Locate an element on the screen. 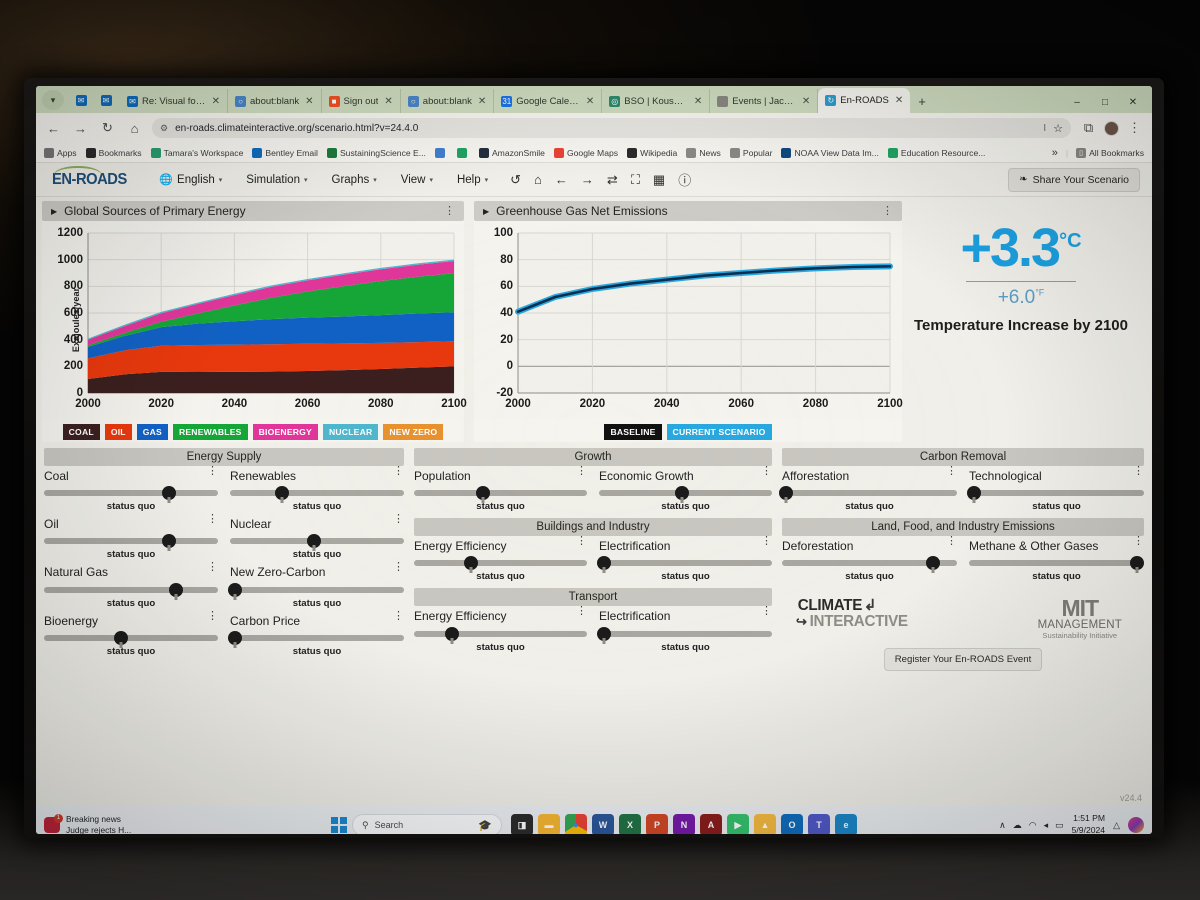  browser-tab-2: ■ Sign out ✕ is located at coordinates (361, 101).